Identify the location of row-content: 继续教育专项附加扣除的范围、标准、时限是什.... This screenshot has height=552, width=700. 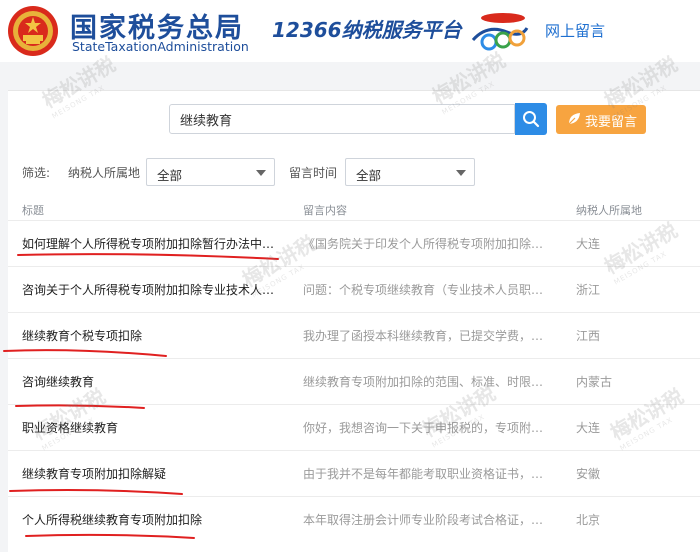
(428, 382).